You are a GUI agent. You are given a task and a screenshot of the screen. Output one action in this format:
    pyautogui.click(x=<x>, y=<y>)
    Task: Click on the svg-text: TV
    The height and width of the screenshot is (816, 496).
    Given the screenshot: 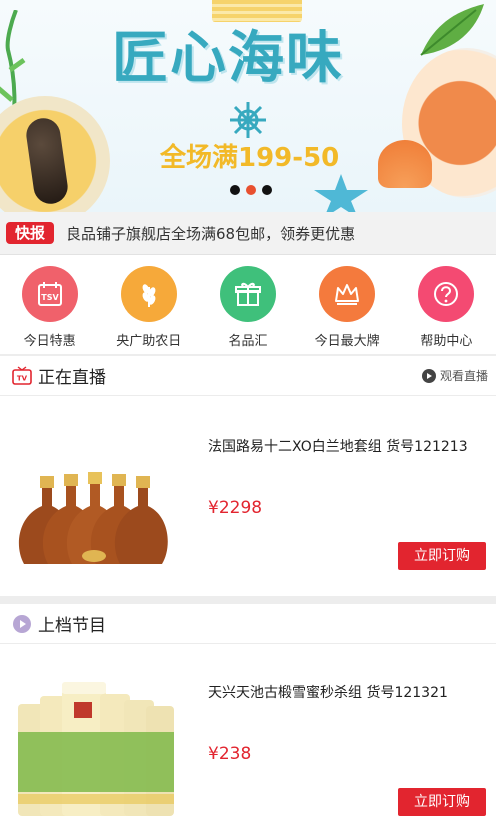 What is the action you would take?
    pyautogui.click(x=22, y=378)
    